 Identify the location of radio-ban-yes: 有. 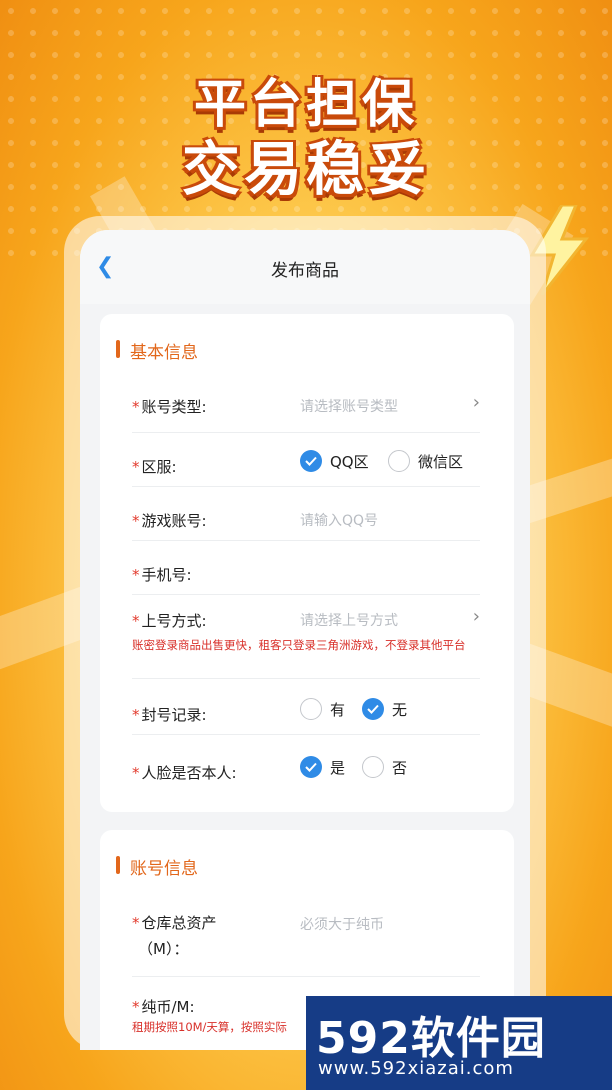
(322, 709).